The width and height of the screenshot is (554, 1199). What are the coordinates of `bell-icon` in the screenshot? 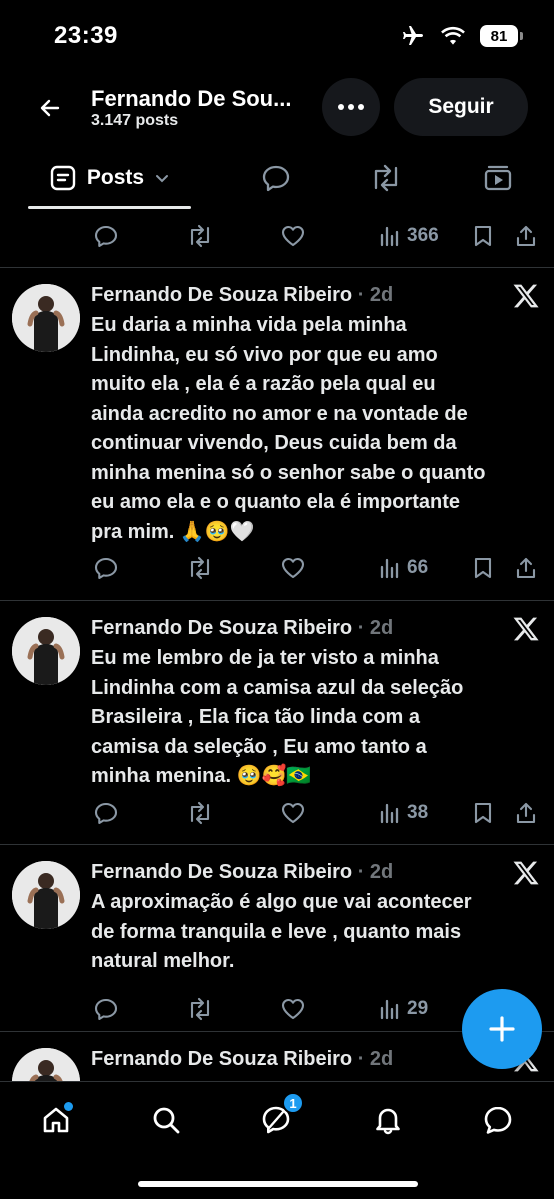 It's located at (388, 1121).